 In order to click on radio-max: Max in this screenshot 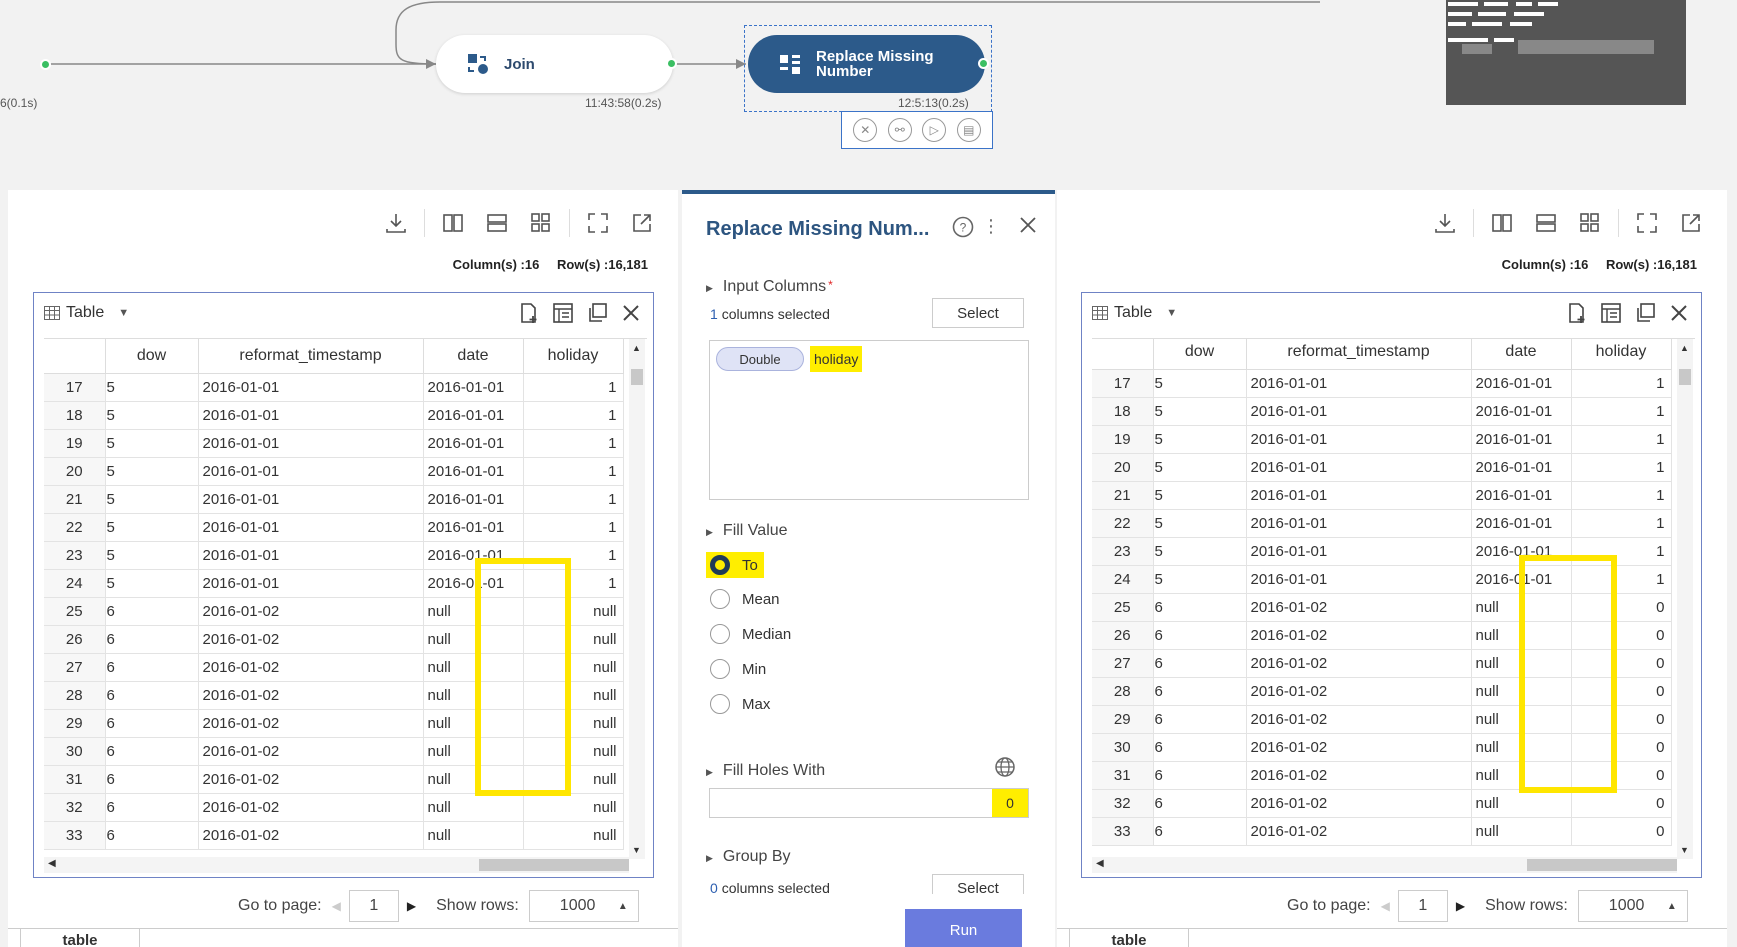, I will do `click(740, 704)`.